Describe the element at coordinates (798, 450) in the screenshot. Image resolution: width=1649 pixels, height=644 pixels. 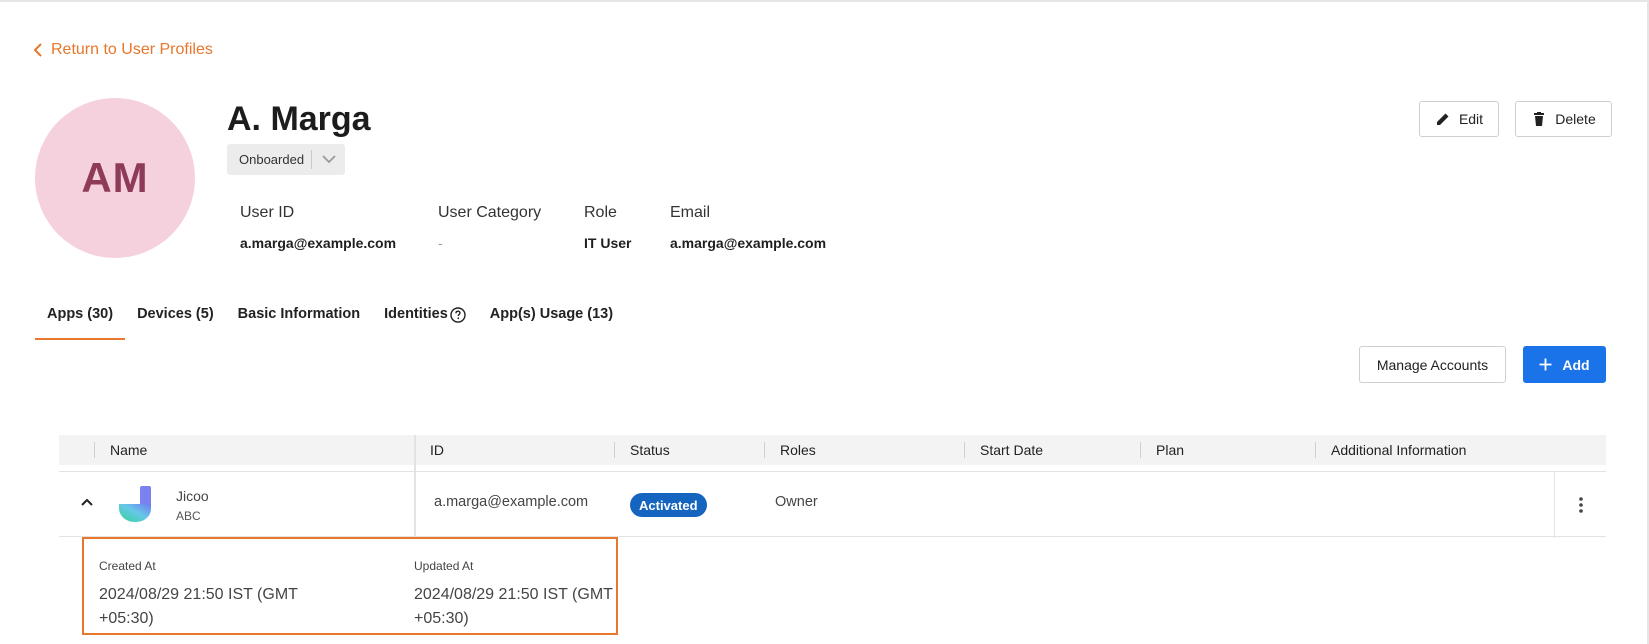
I see `column-header-roles: Roles` at that location.